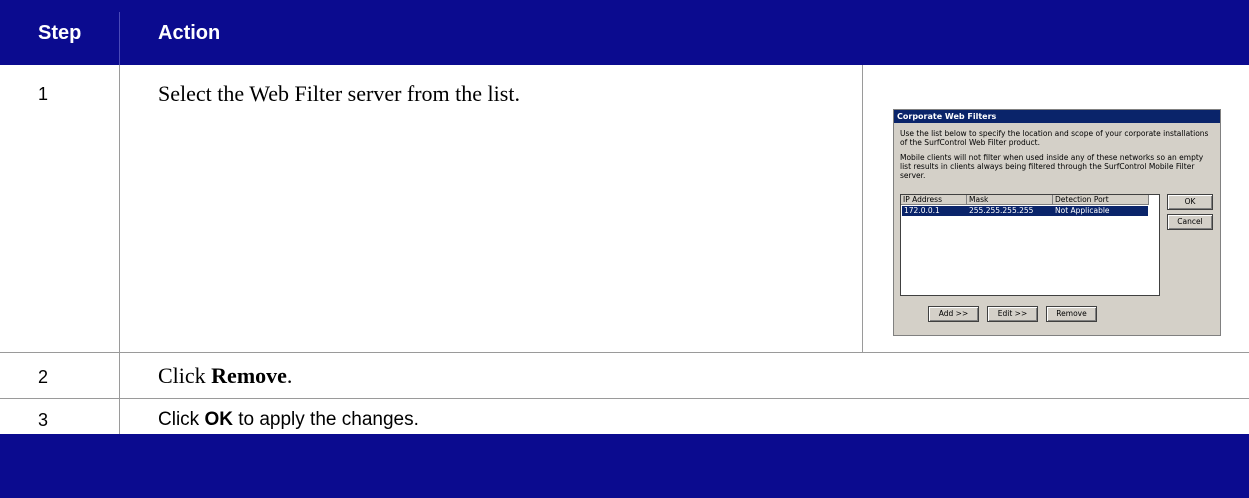 This screenshot has width=1249, height=498. I want to click on edit-button: Edit >>, so click(1012, 314).